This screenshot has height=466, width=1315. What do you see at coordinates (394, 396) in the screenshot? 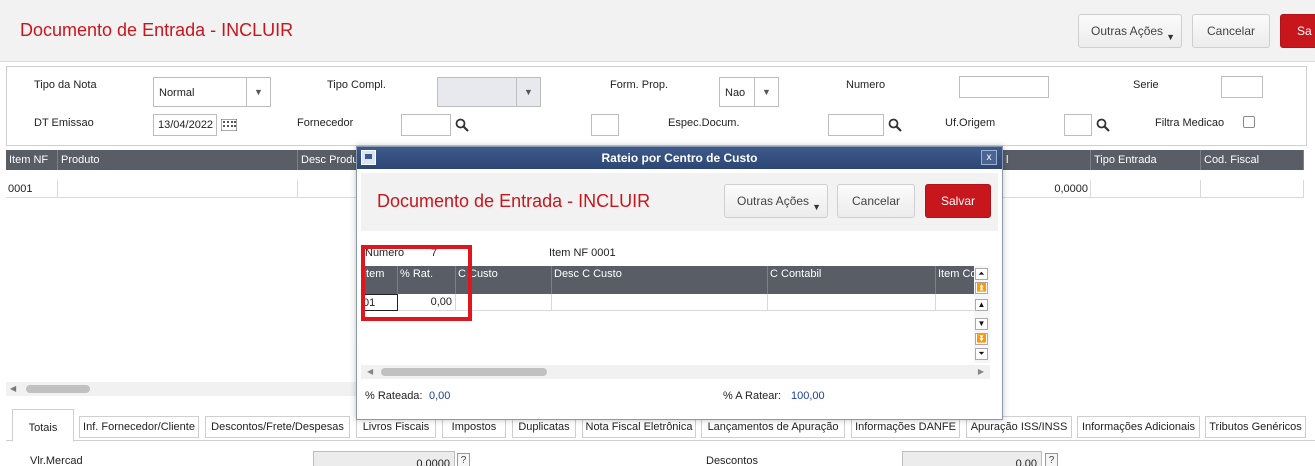
I see `rateada-label: % Rateada:` at bounding box center [394, 396].